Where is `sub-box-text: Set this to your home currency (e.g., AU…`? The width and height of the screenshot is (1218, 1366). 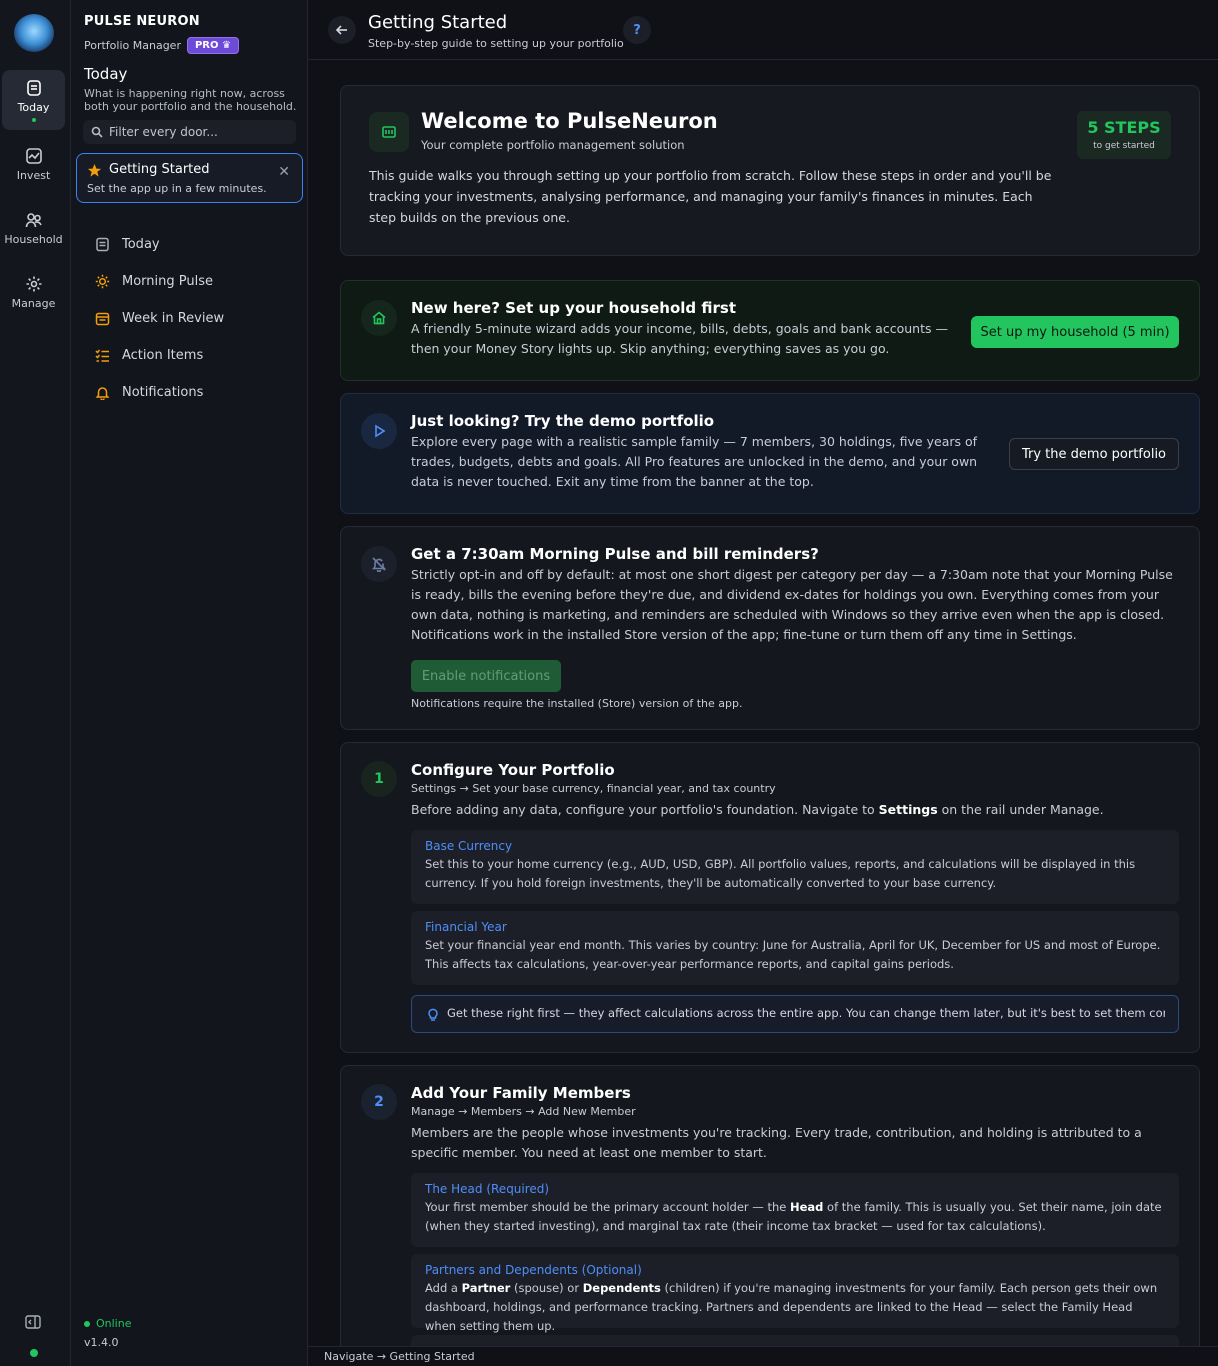
sub-box-text: Set this to your home currency (e.g., AU… is located at coordinates (780, 873).